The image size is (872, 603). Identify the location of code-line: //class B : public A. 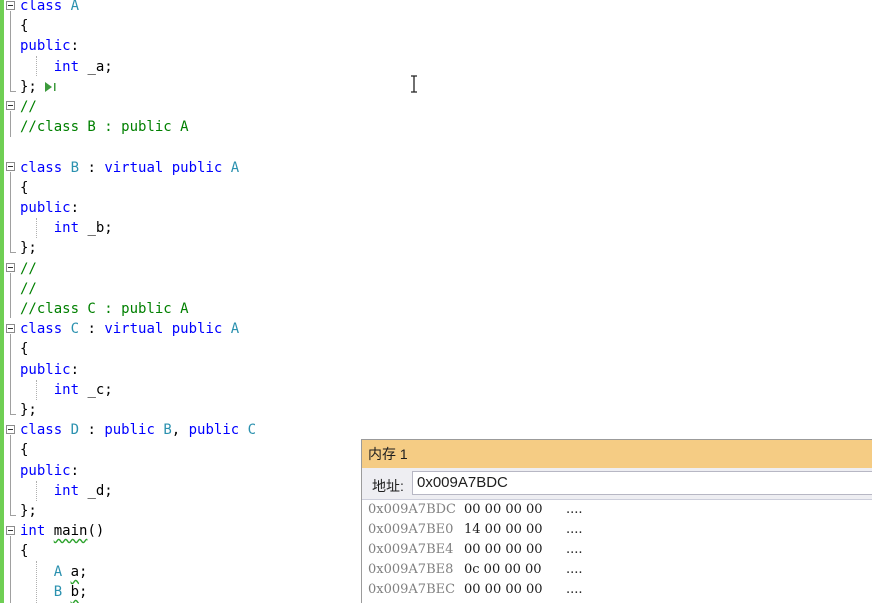
(104, 127).